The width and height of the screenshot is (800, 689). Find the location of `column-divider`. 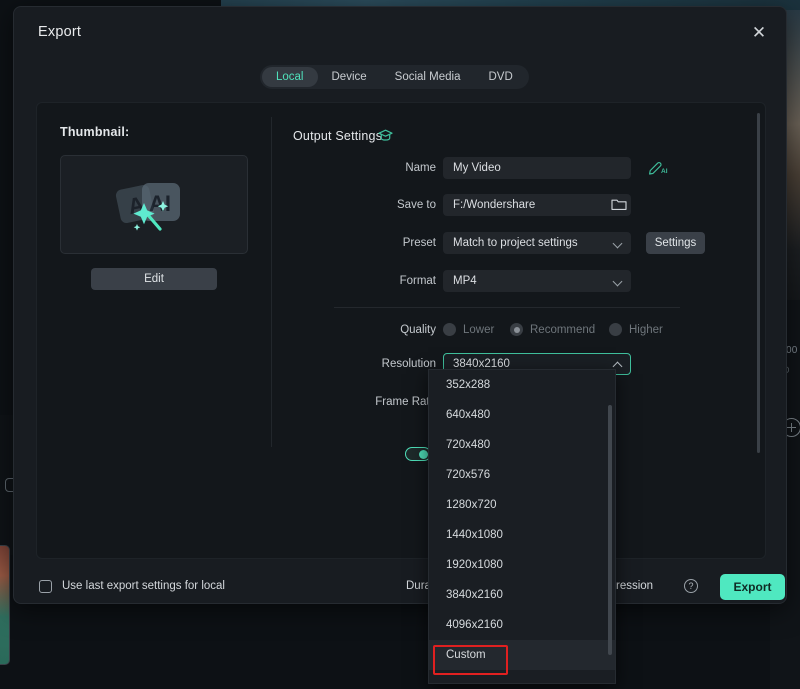

column-divider is located at coordinates (271, 282).